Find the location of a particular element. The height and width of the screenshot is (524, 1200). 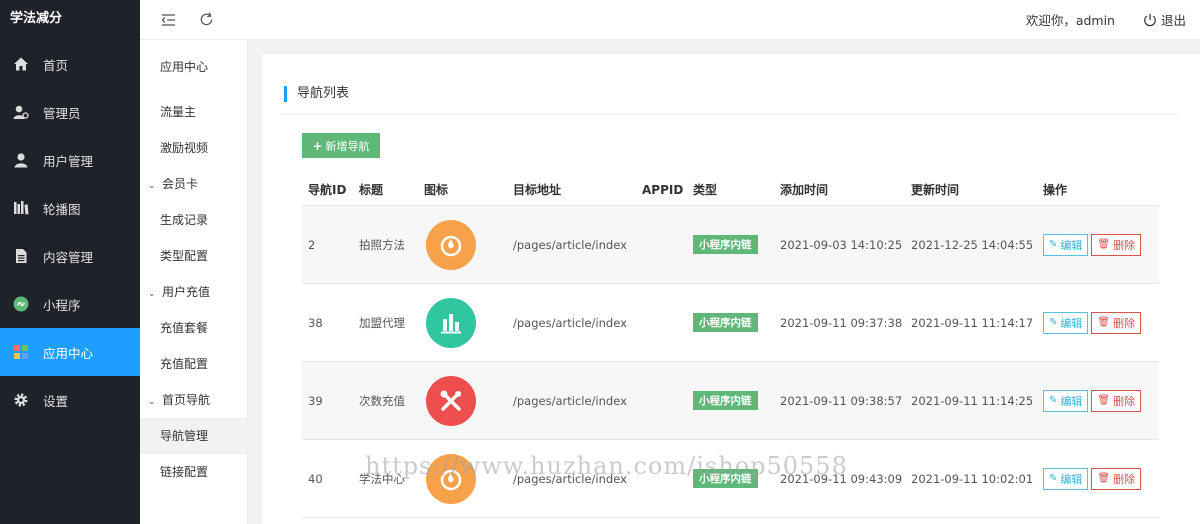

app-logo: 学法减分 is located at coordinates (70, 20).